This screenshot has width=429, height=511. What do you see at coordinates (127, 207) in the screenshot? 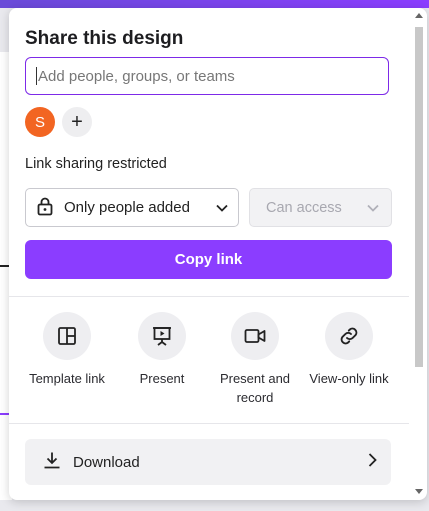
I see `link-access-value: Only people added` at bounding box center [127, 207].